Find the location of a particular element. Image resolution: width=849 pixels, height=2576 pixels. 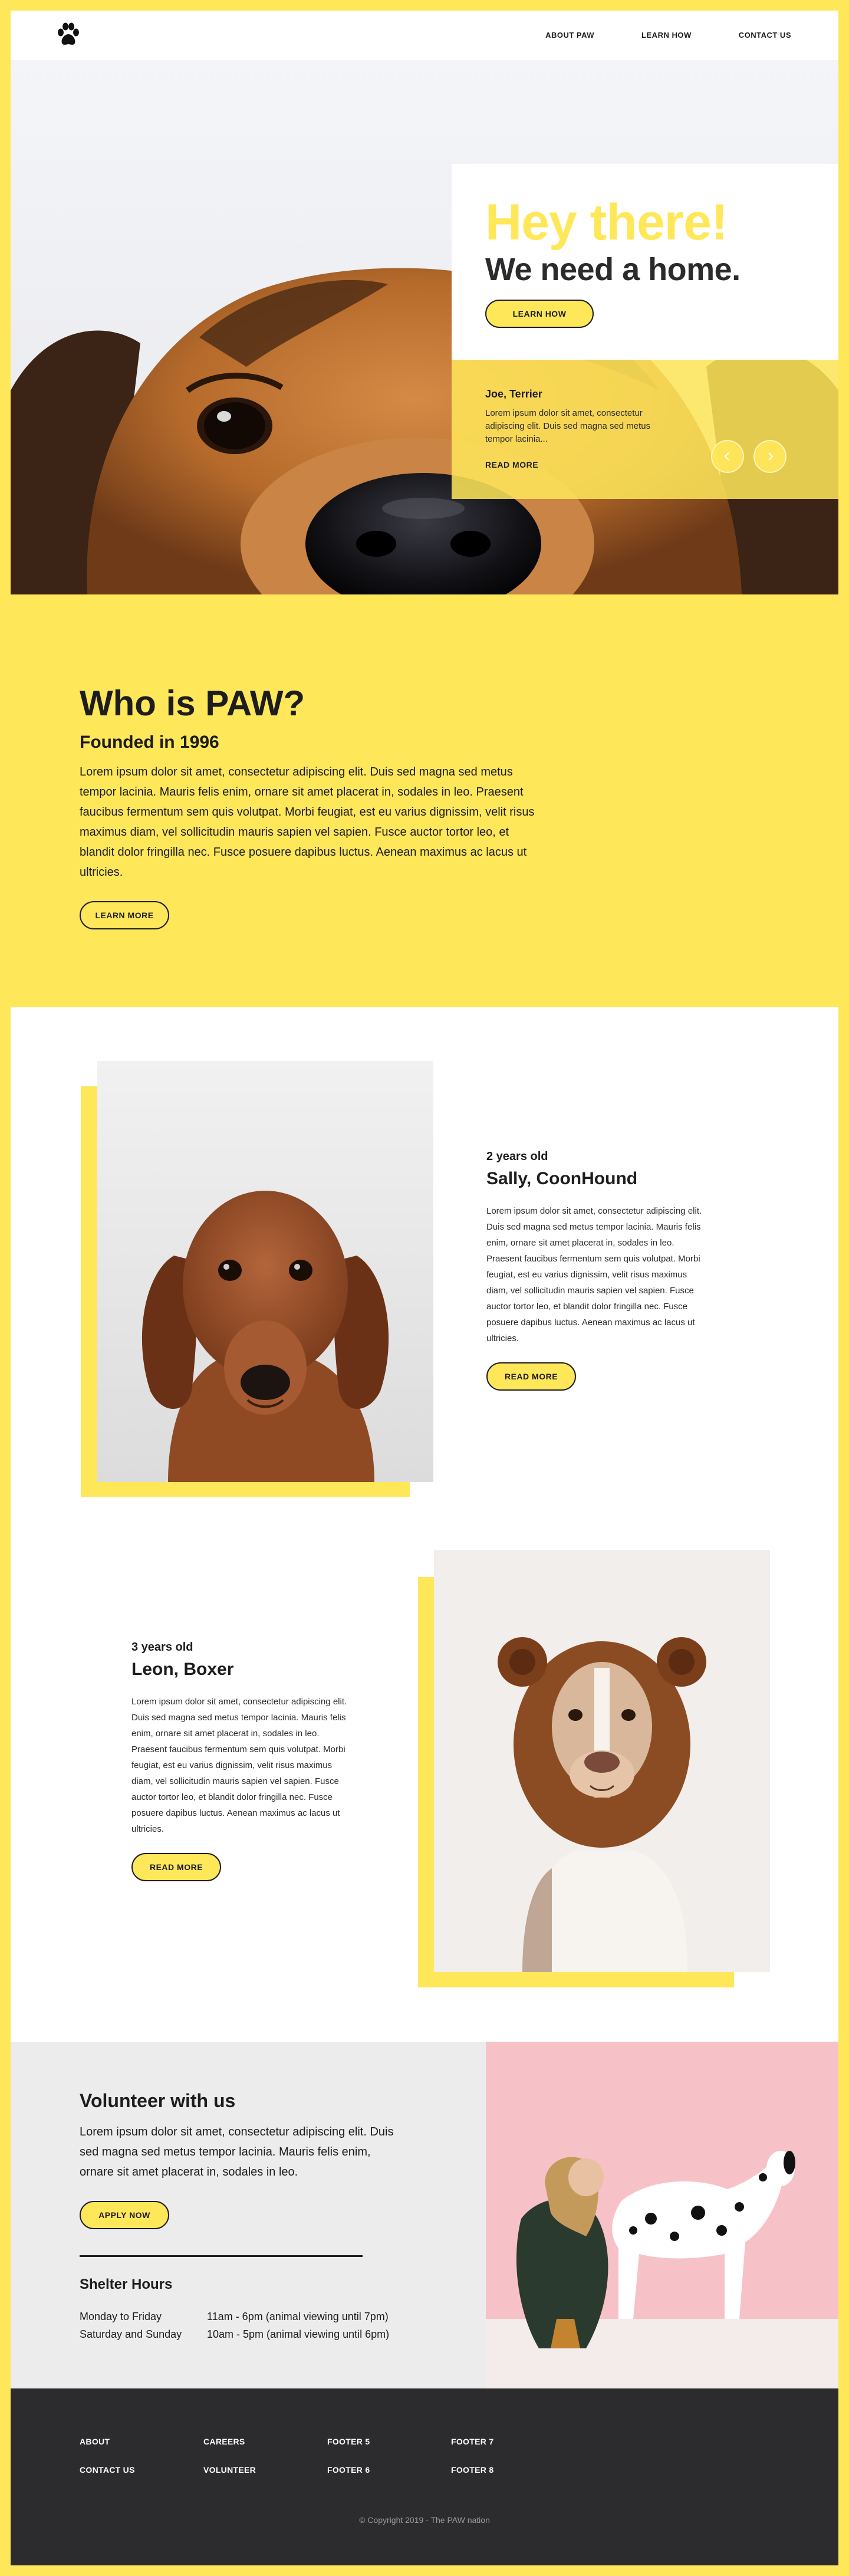

about-subtitle: Founded in 1996 is located at coordinates (149, 742).